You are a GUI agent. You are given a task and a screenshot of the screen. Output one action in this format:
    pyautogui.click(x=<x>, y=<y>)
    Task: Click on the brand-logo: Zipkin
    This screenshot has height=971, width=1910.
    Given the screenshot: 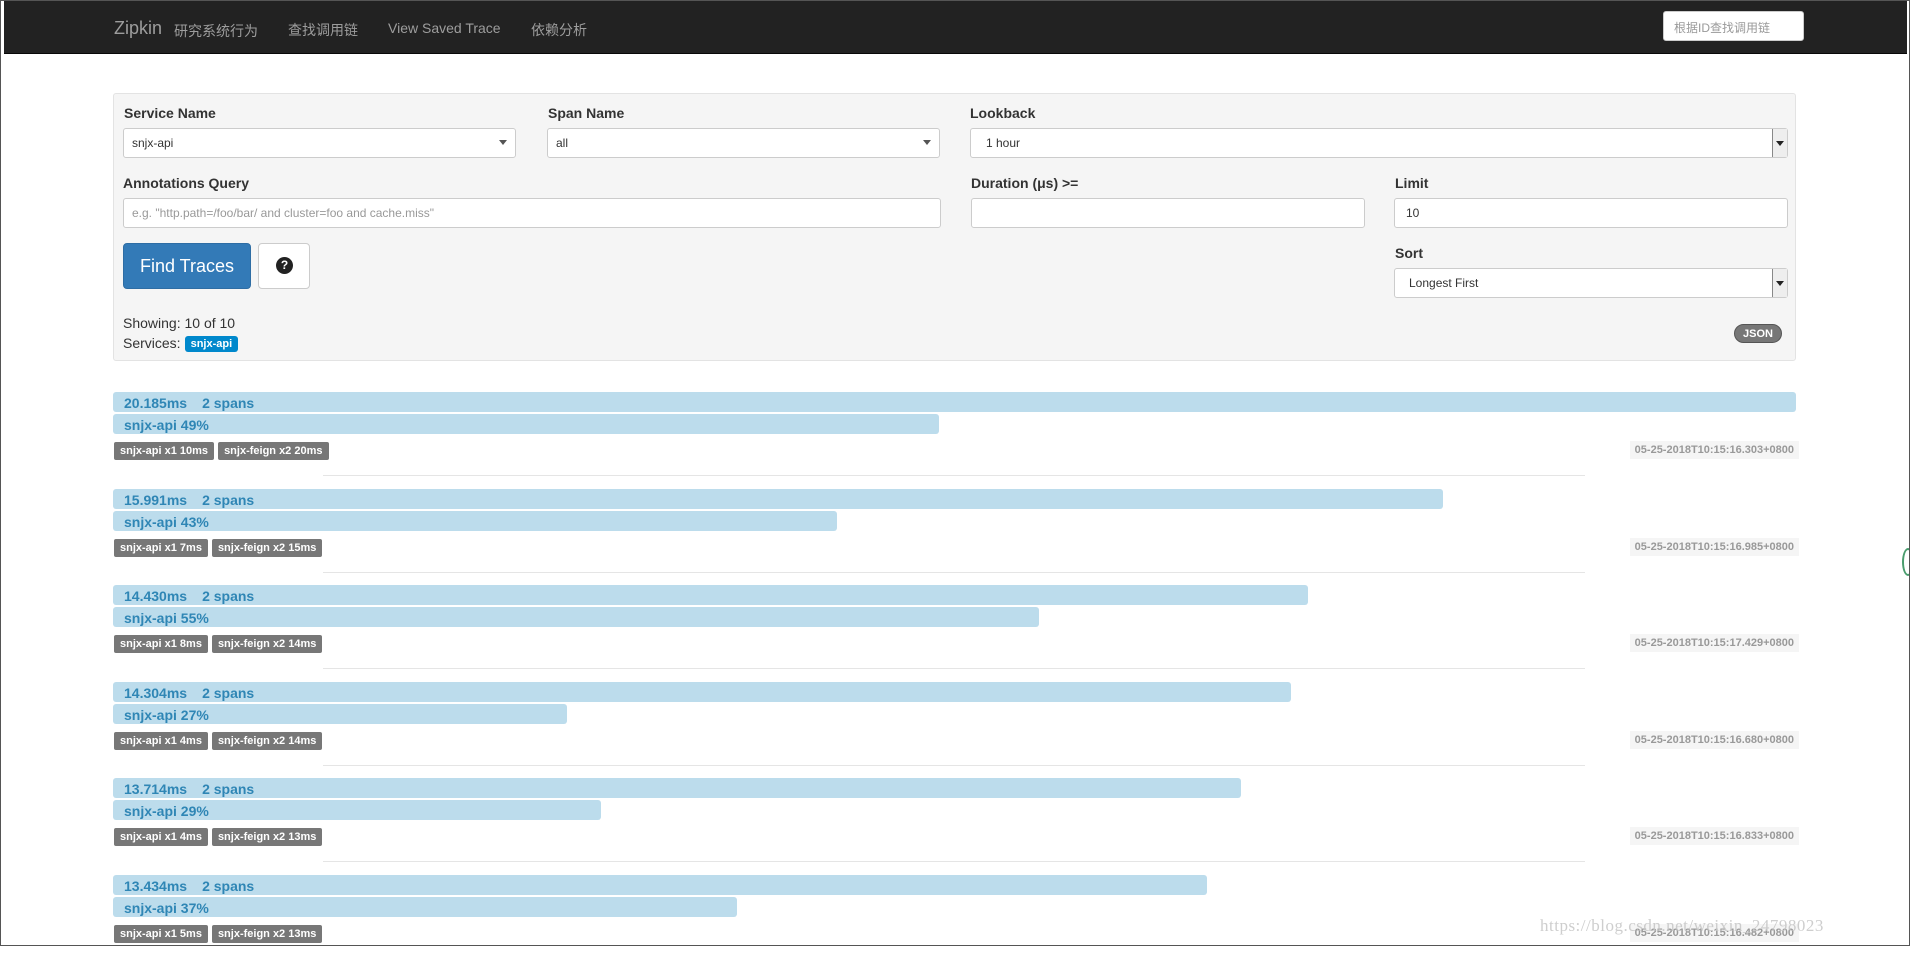 What is the action you would take?
    pyautogui.click(x=138, y=28)
    